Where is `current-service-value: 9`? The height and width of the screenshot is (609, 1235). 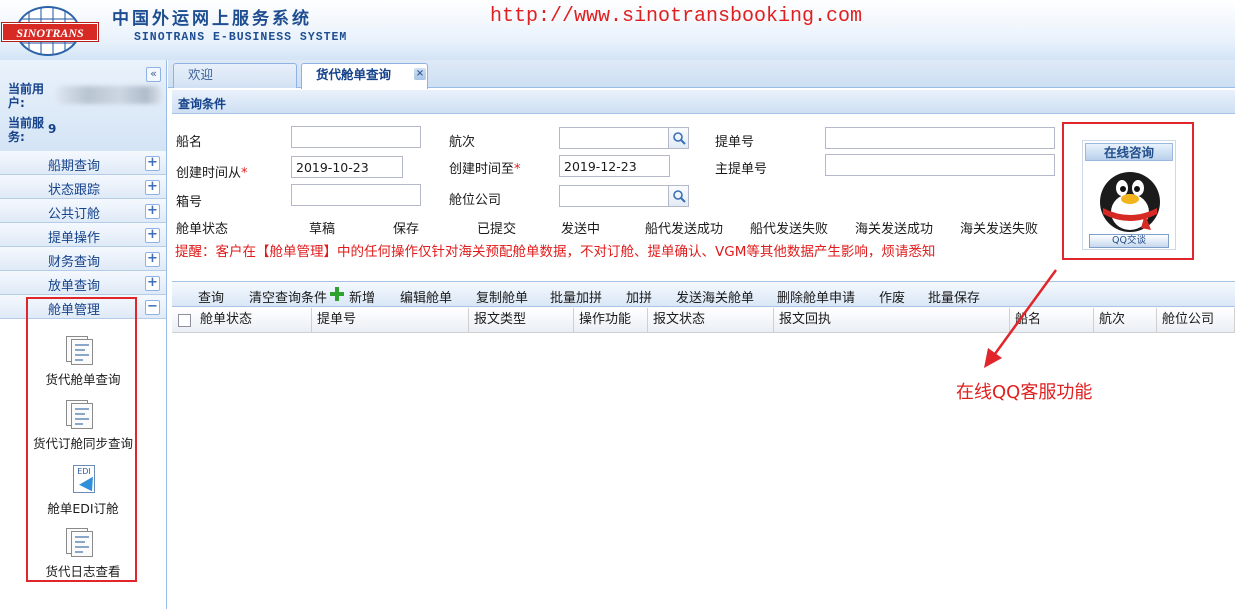
current-service-value: 9 is located at coordinates (52, 129).